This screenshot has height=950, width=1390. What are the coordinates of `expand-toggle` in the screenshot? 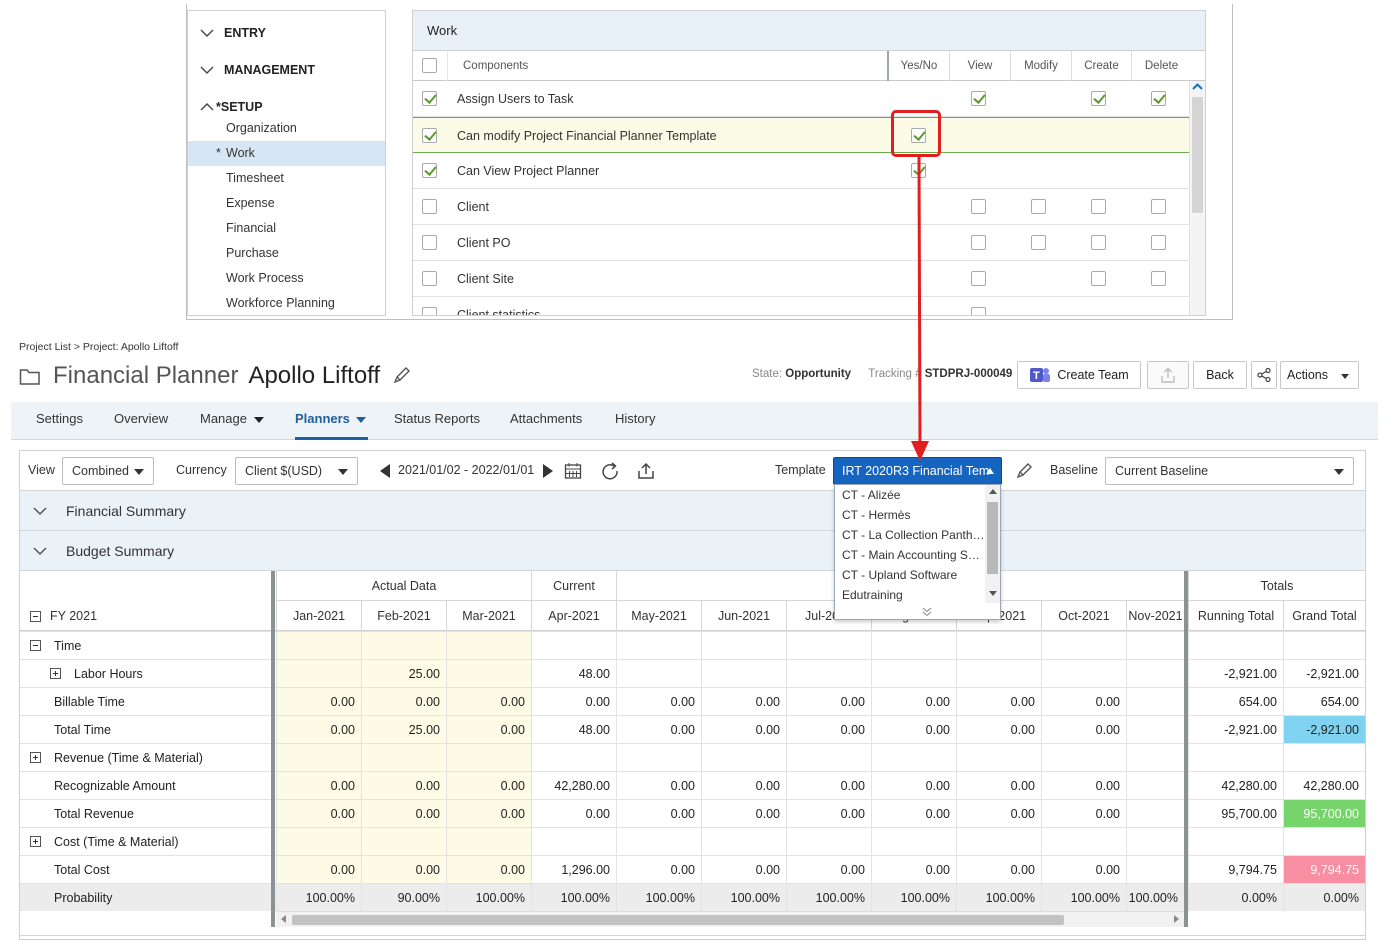 It's located at (55, 673).